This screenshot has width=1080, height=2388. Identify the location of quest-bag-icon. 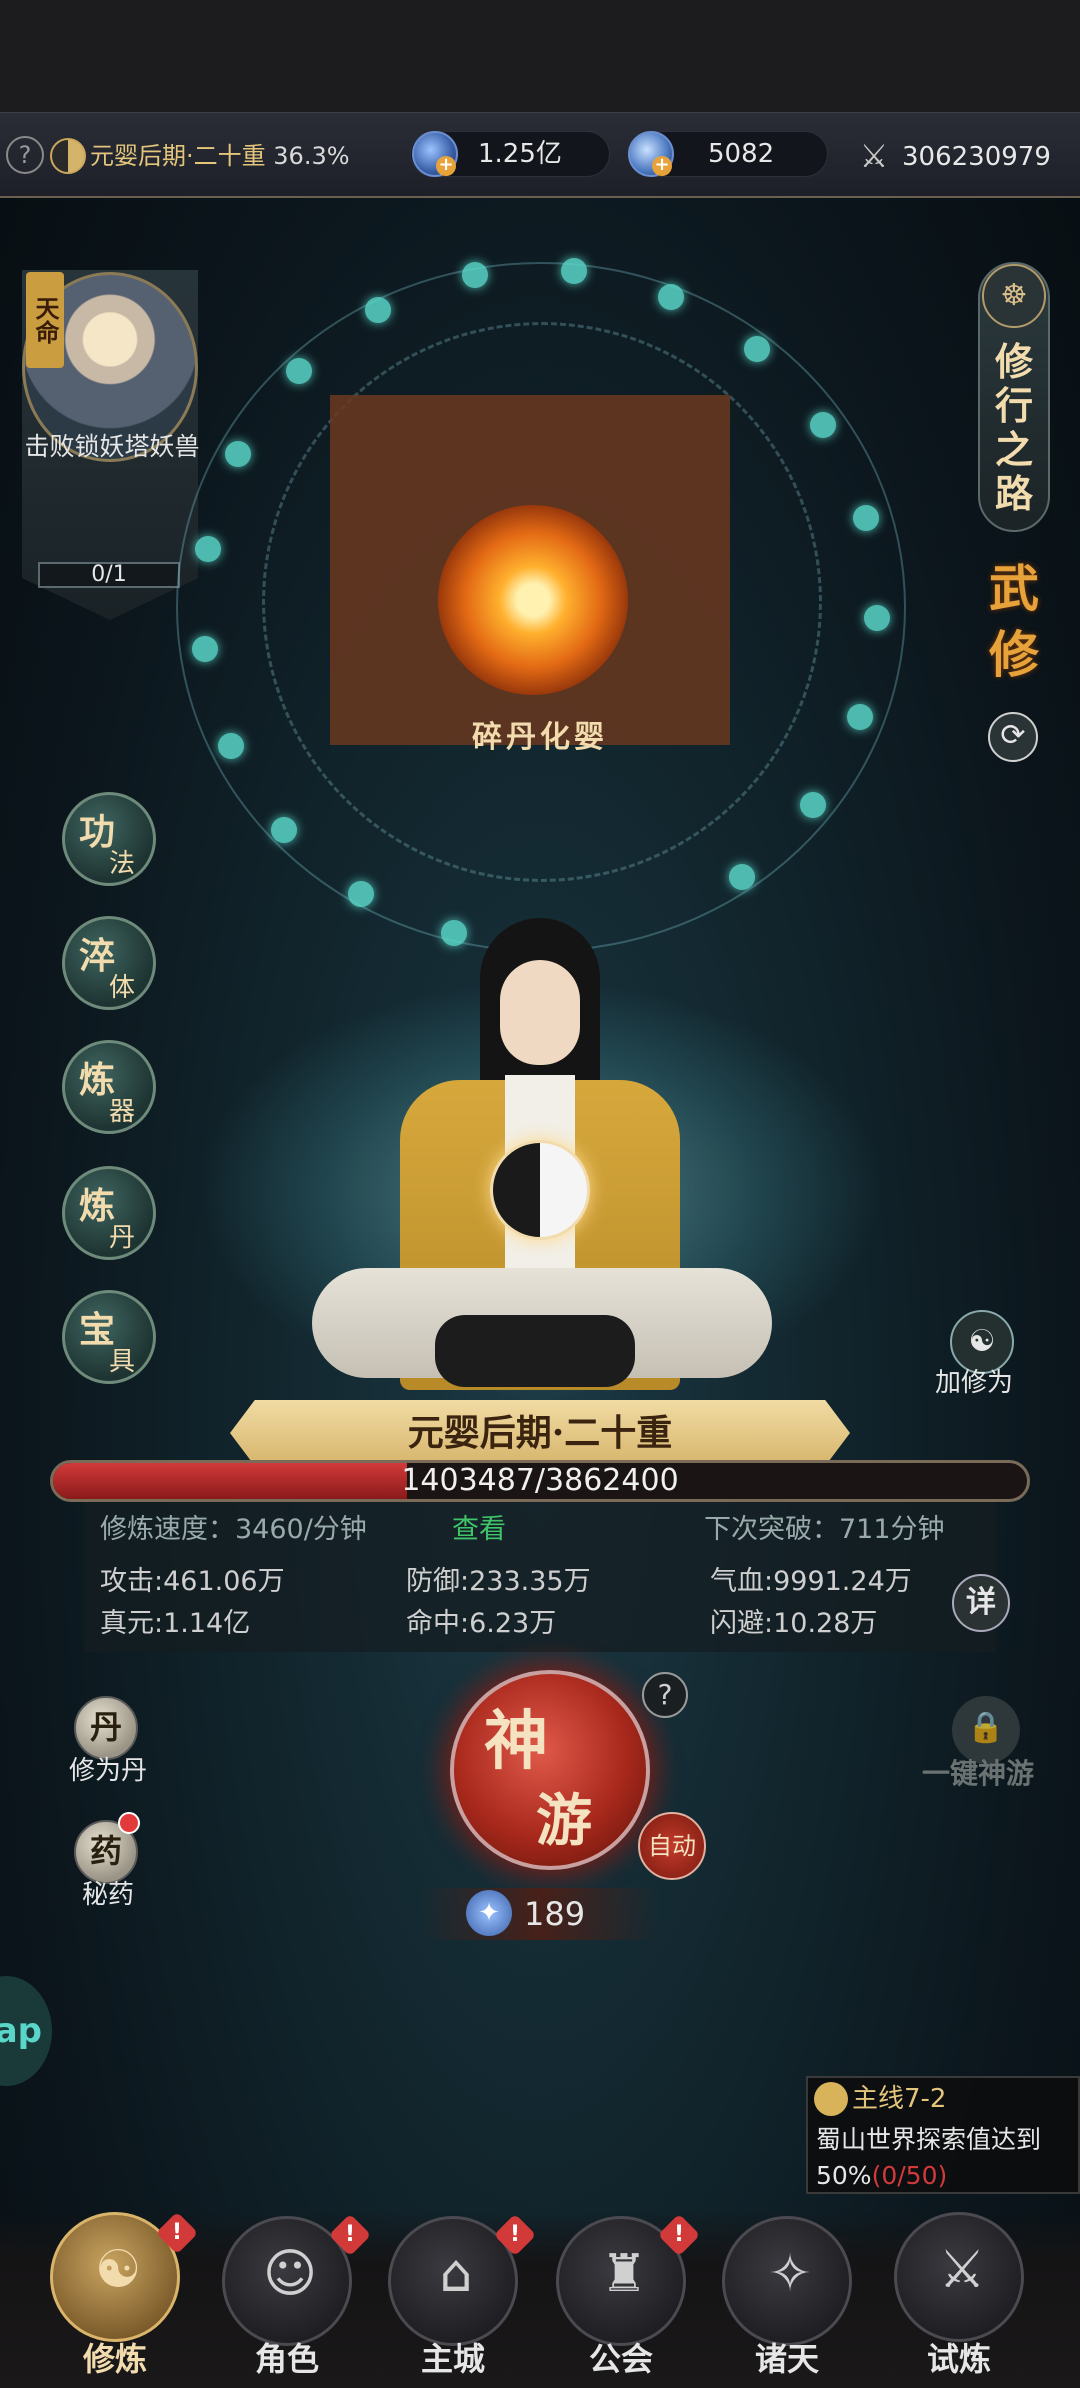
(831, 2099).